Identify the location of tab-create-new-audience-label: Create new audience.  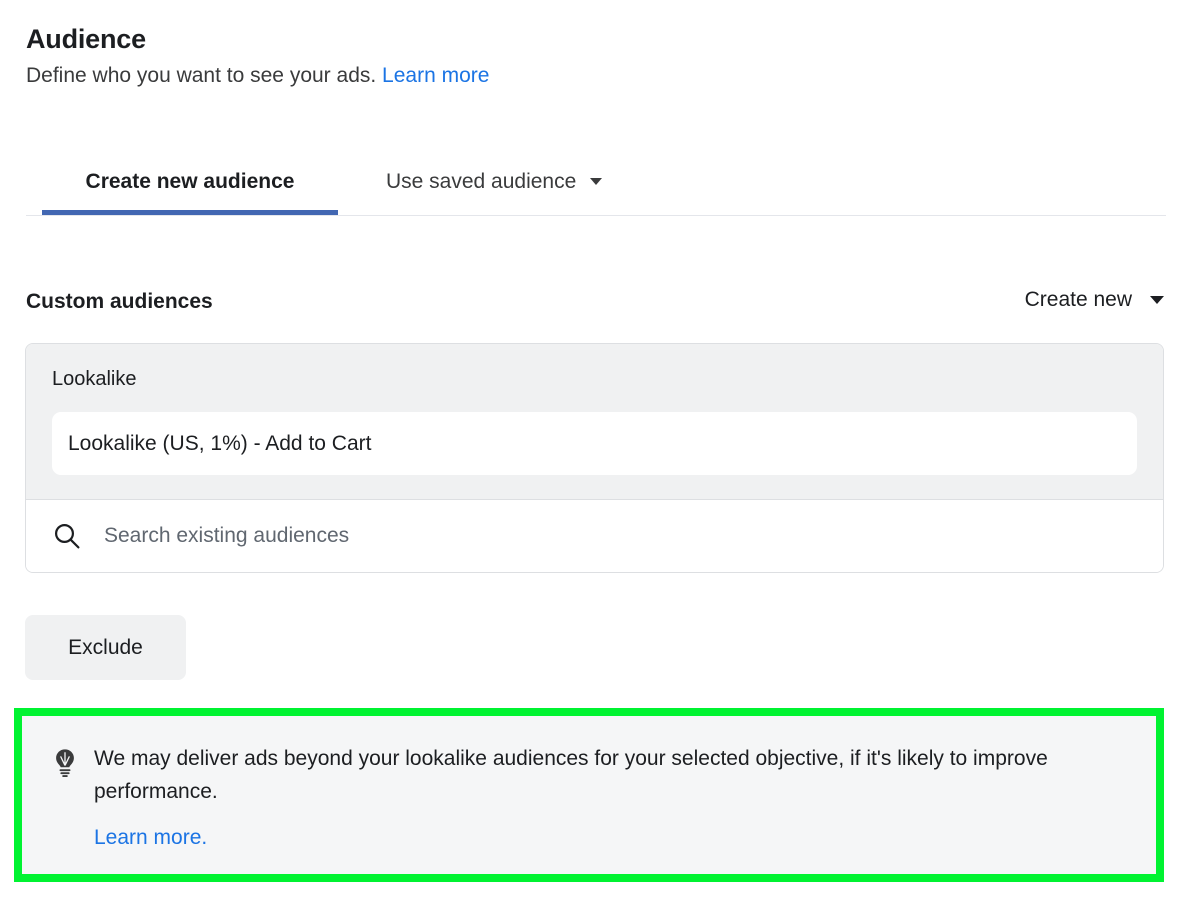
(190, 181).